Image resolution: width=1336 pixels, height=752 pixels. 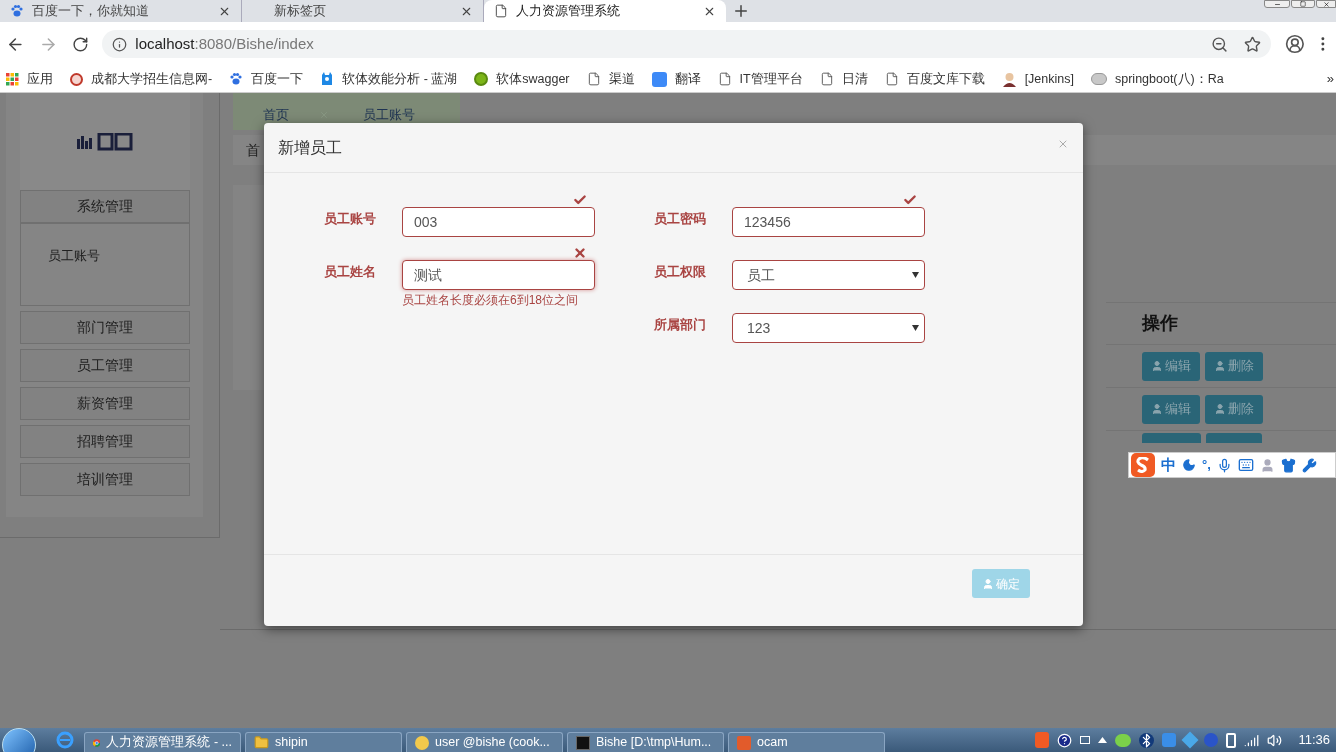 I want to click on reload-icon, so click(x=80, y=44).